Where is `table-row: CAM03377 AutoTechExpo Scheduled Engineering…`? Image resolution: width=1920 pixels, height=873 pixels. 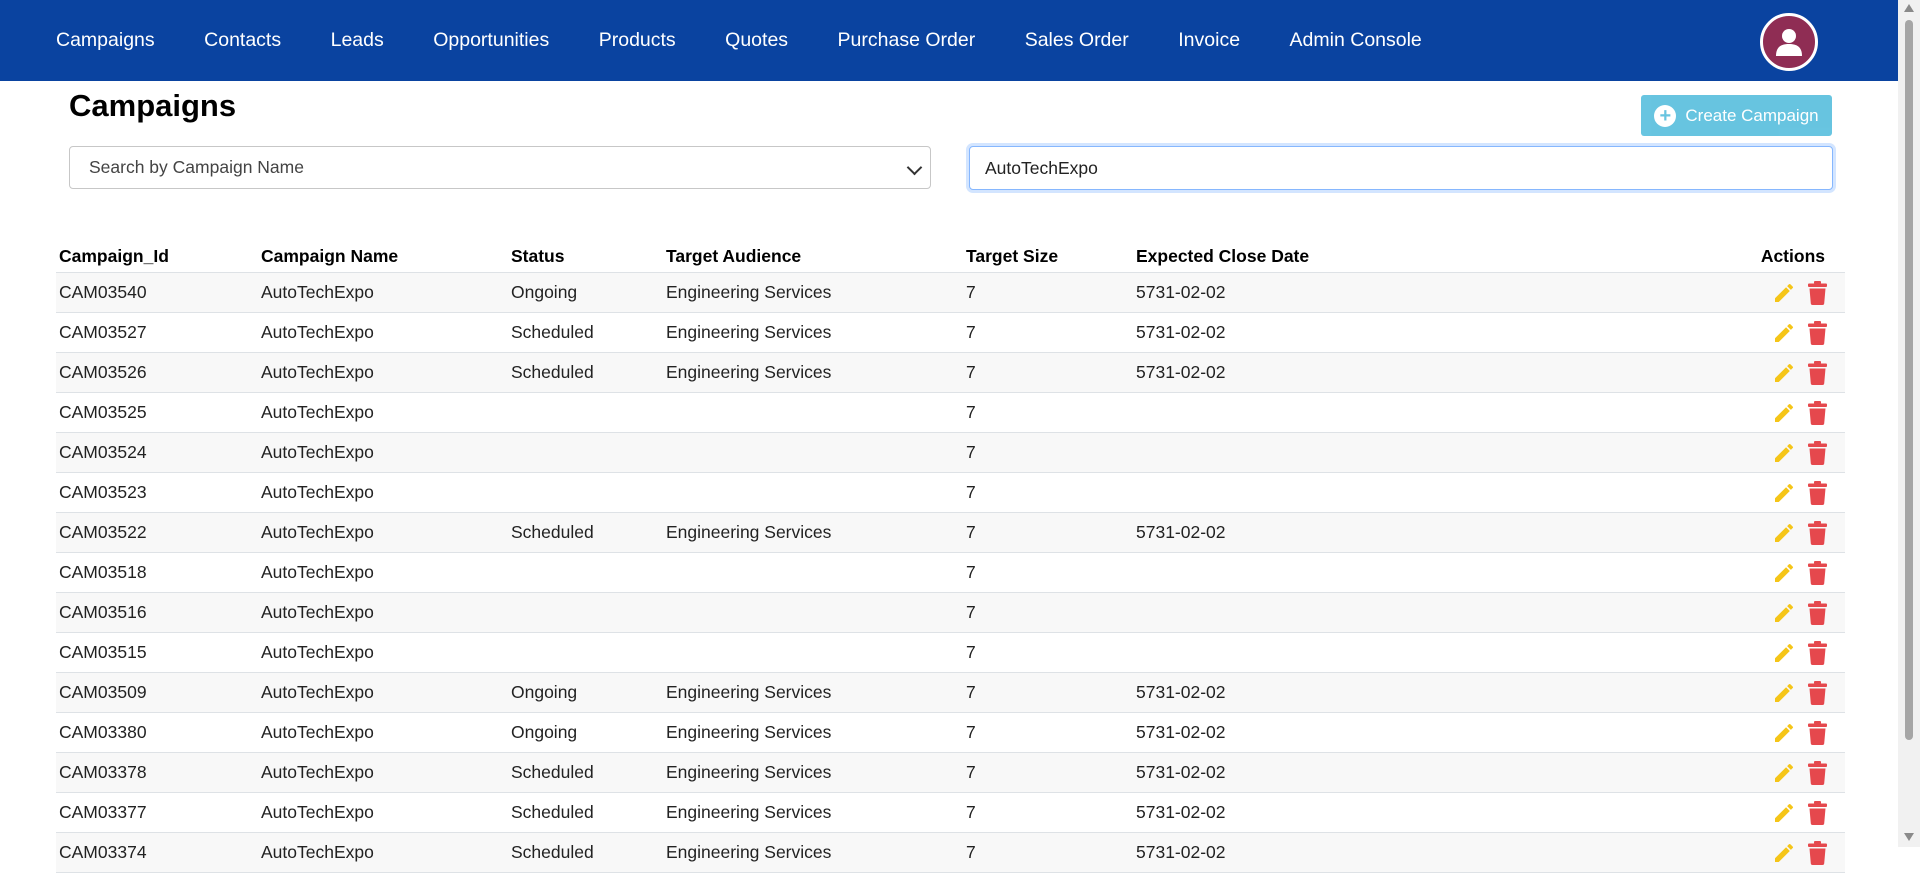
table-row: CAM03377 AutoTechExpo Scheduled Engineering… is located at coordinates (950, 812).